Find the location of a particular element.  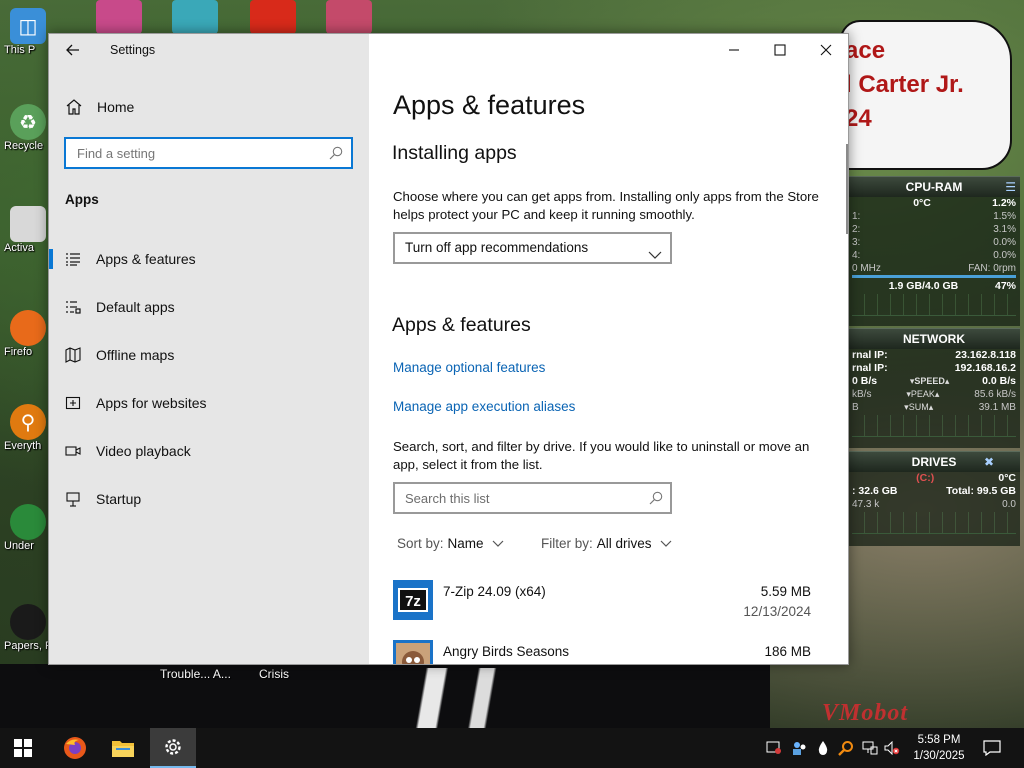

taskbar-firefox is located at coordinates (75, 748).